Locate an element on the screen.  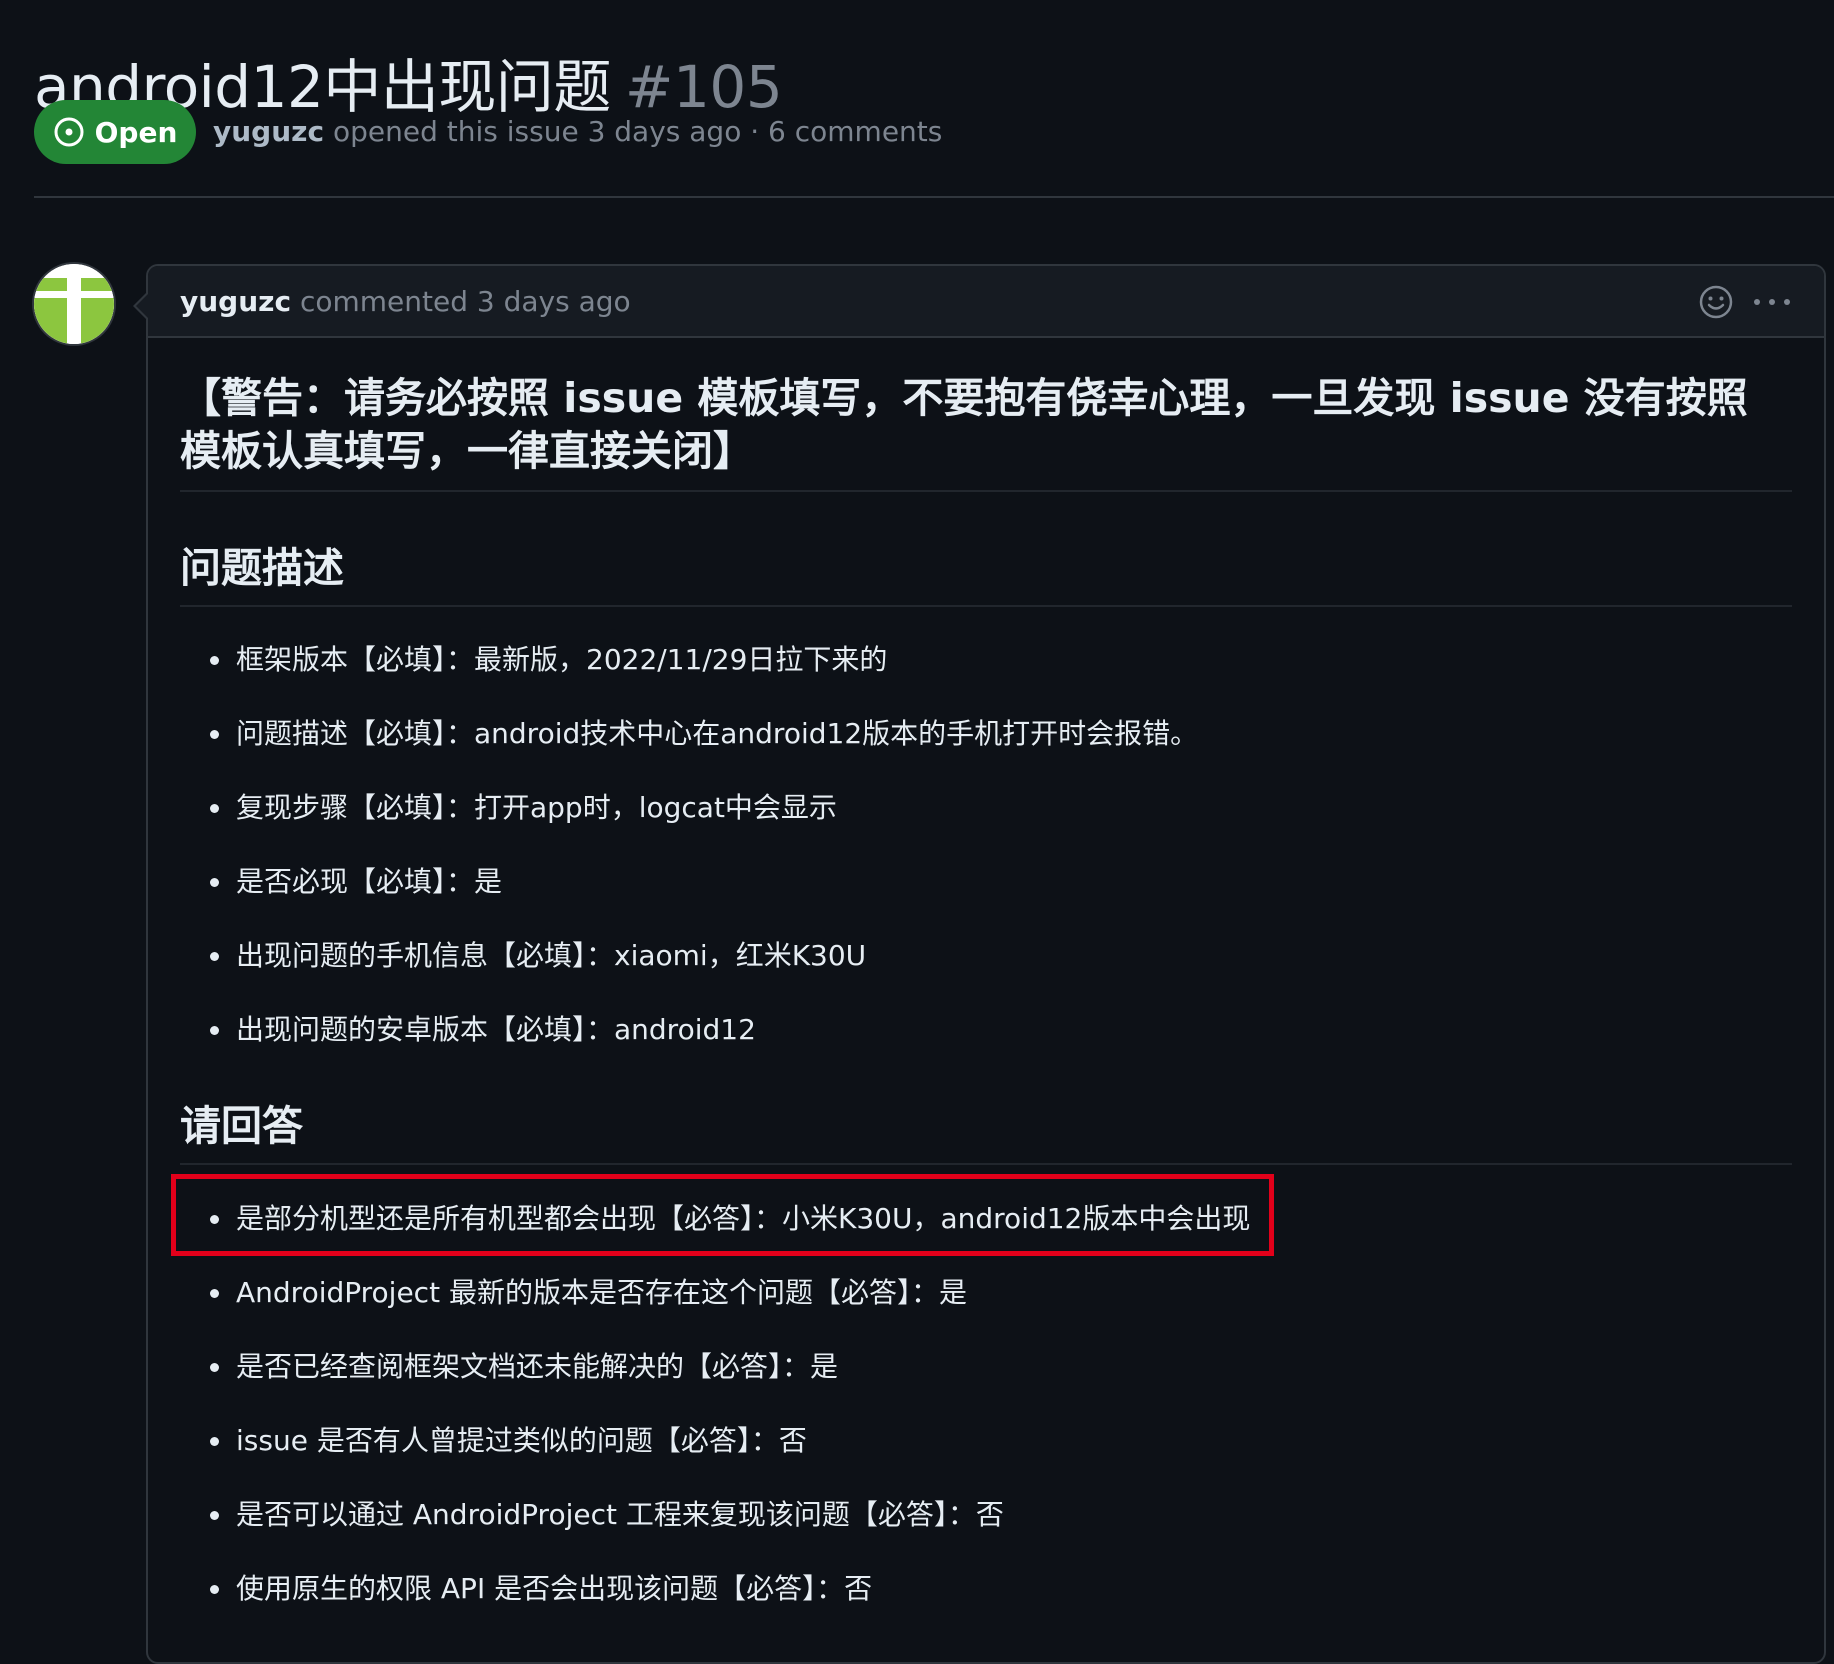
comment-header-text: yuguzc commented 3 days ago is located at coordinates (405, 302).